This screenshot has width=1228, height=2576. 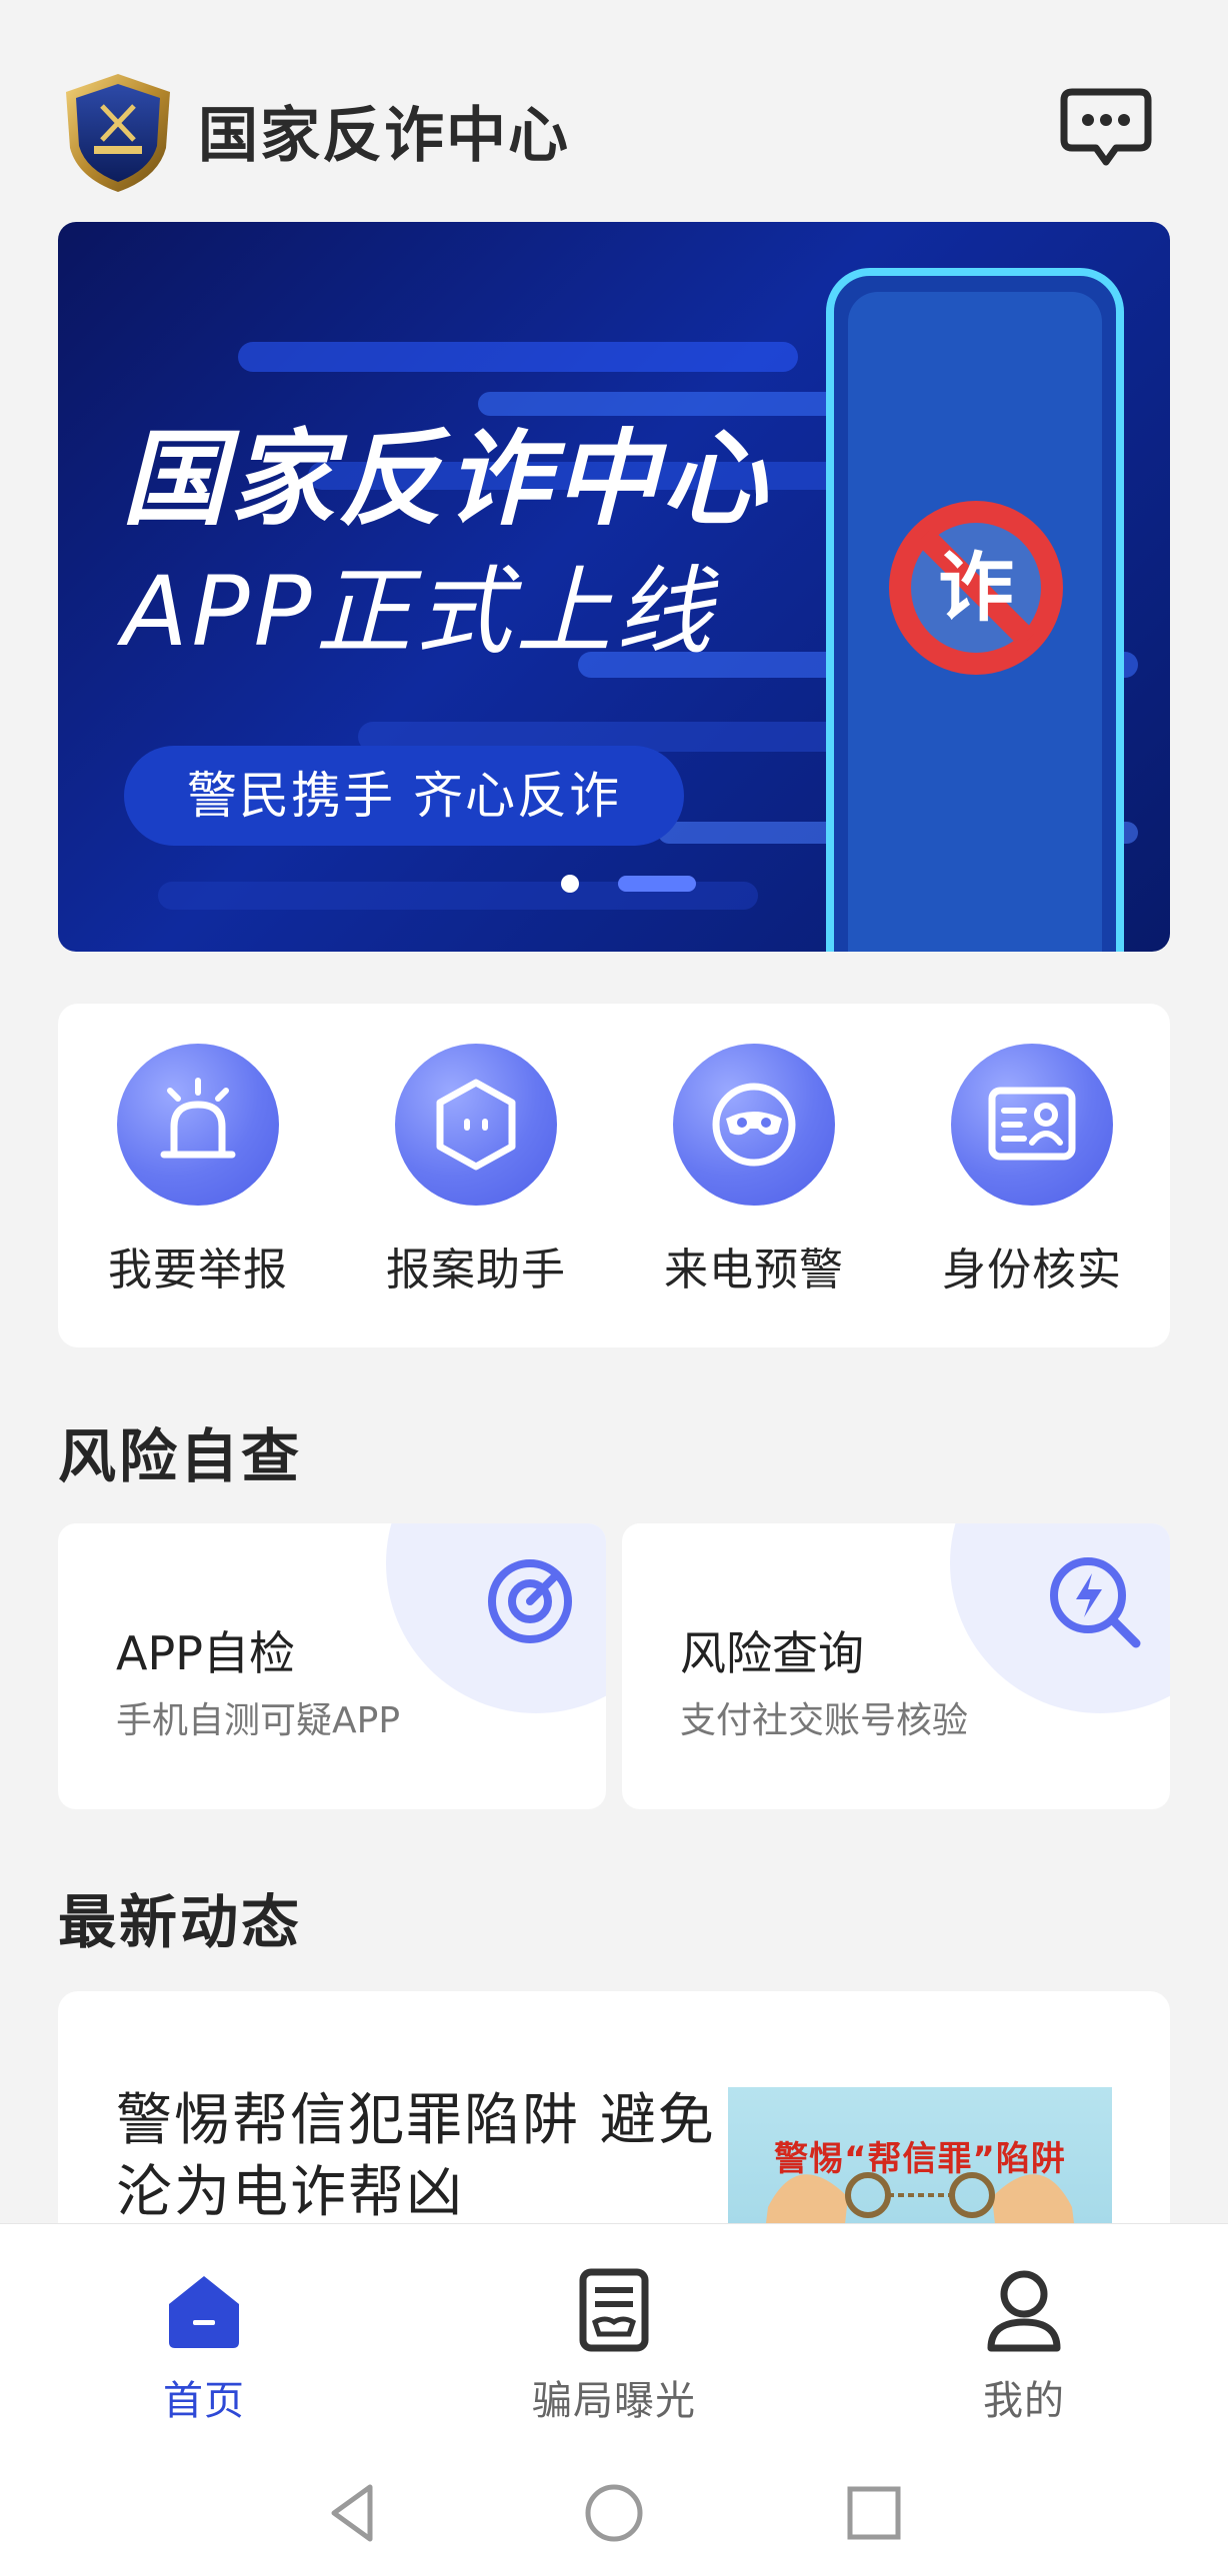 I want to click on risk-card-risk-query: 风险查询 支付社交账号核验, so click(x=896, y=1666).